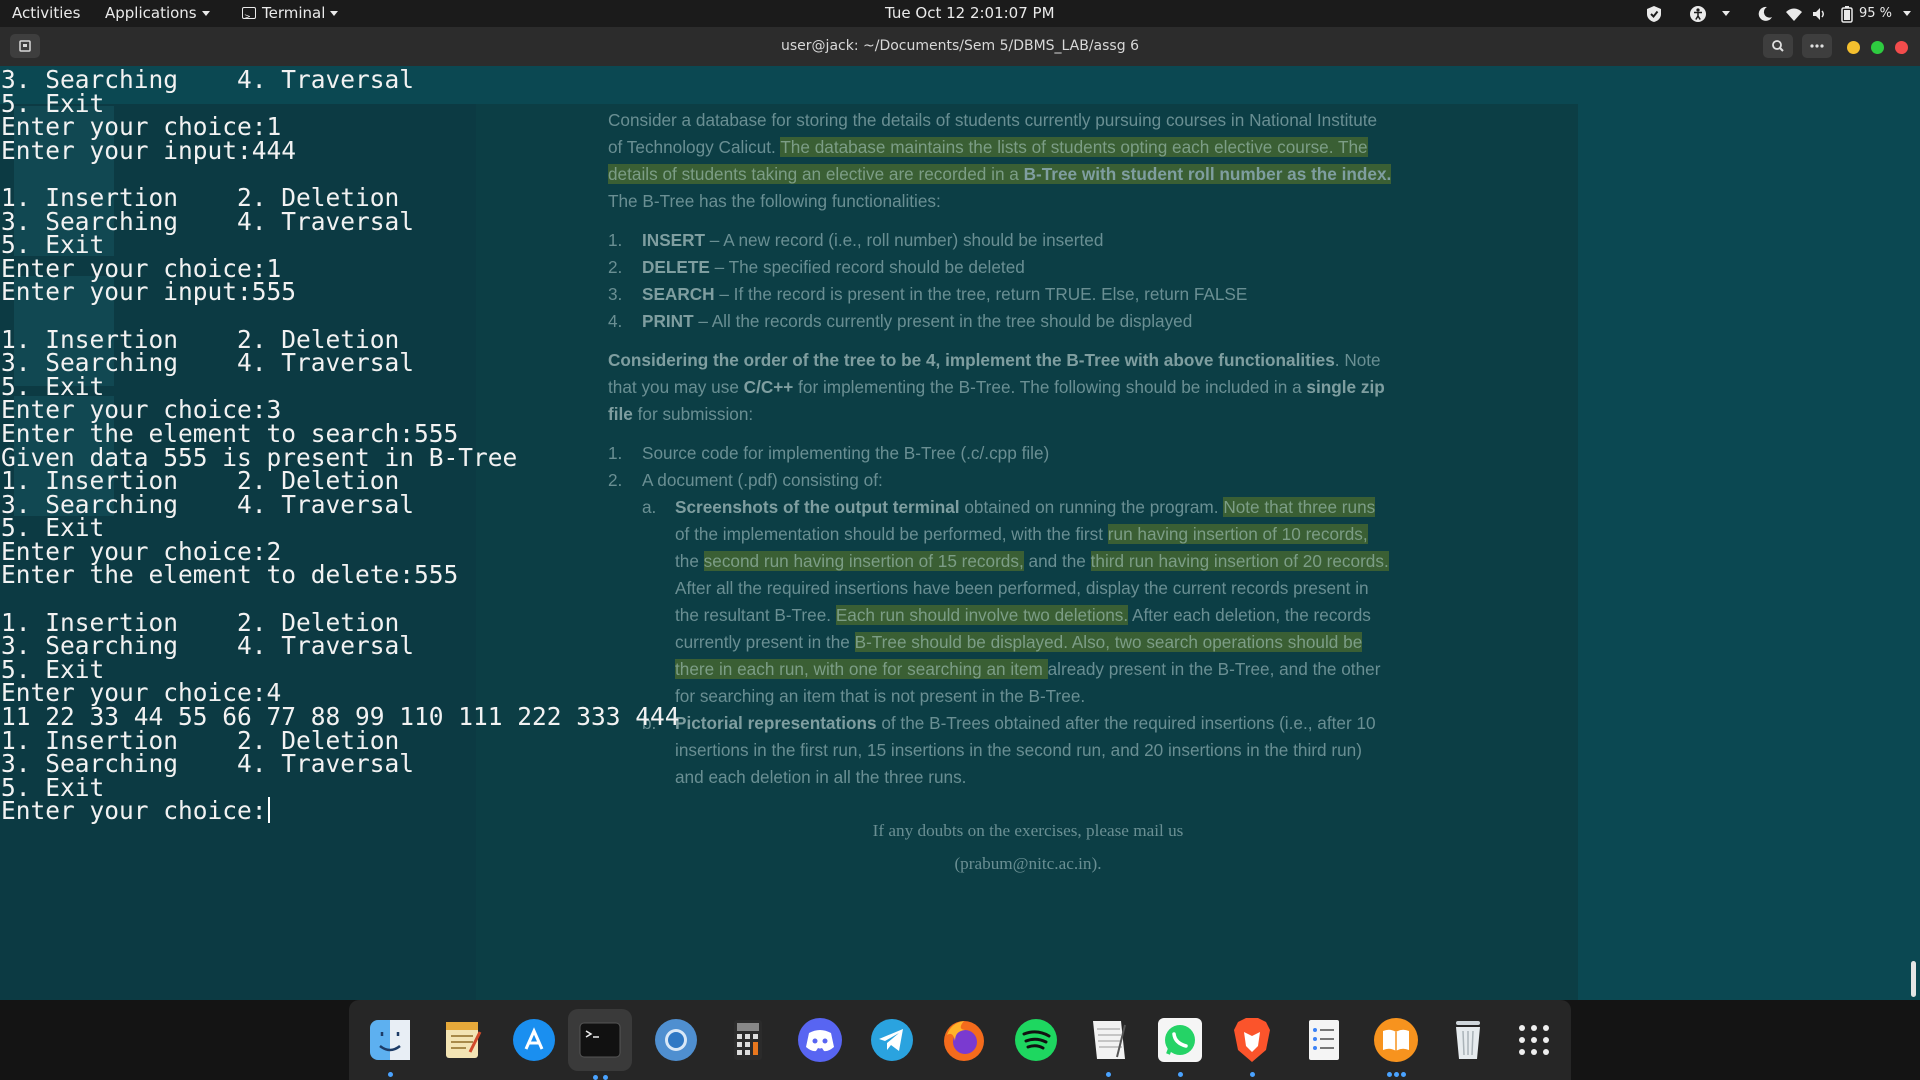 The height and width of the screenshot is (1080, 1920). I want to click on search-icon, so click(1778, 46).